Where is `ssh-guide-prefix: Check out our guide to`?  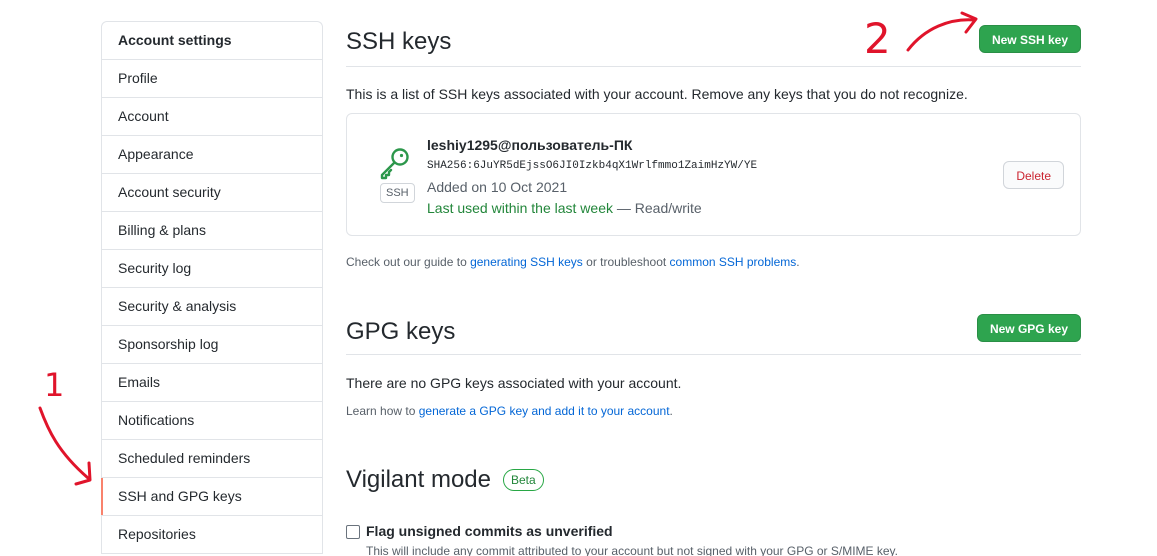
ssh-guide-prefix: Check out our guide to is located at coordinates (408, 262).